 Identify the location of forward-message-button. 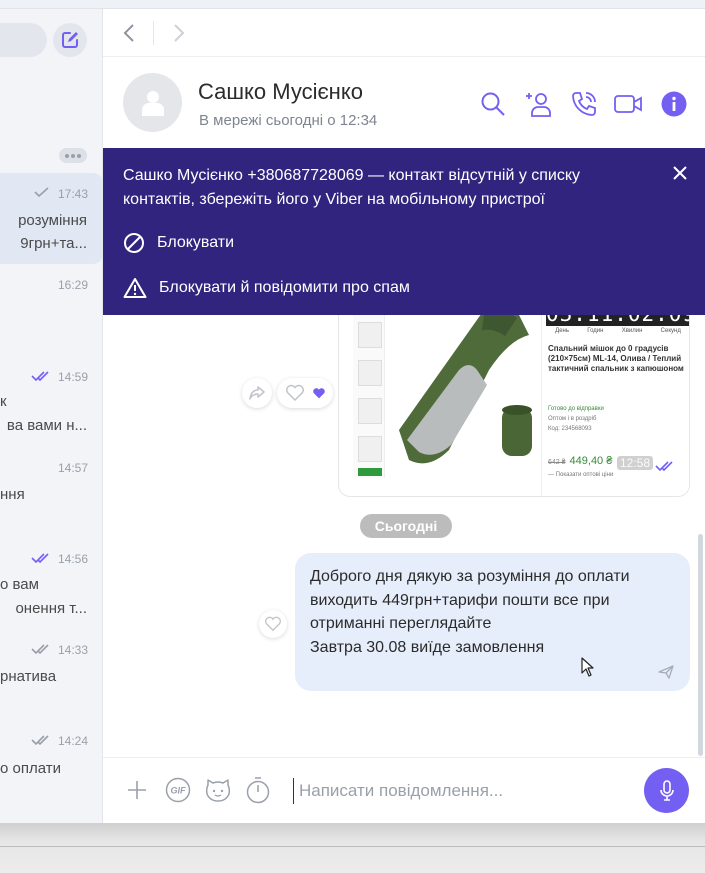
(257, 393).